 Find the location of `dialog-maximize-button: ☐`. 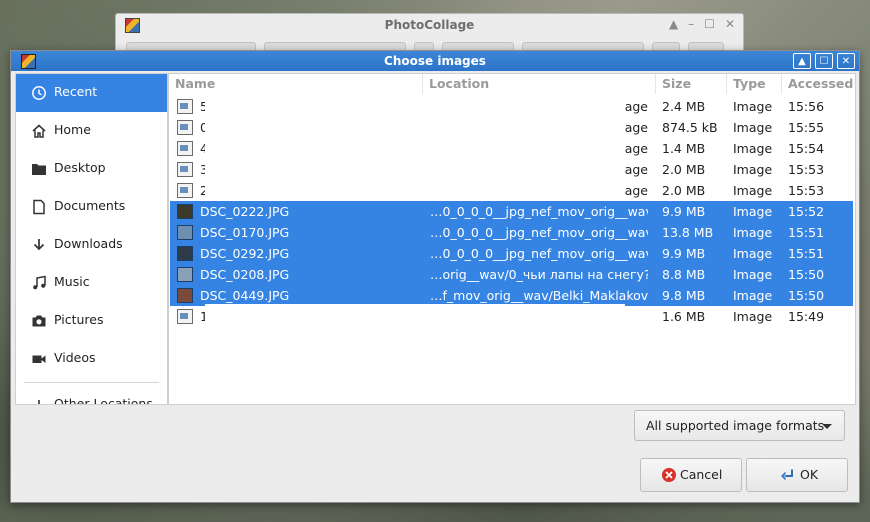

dialog-maximize-button: ☐ is located at coordinates (824, 61).